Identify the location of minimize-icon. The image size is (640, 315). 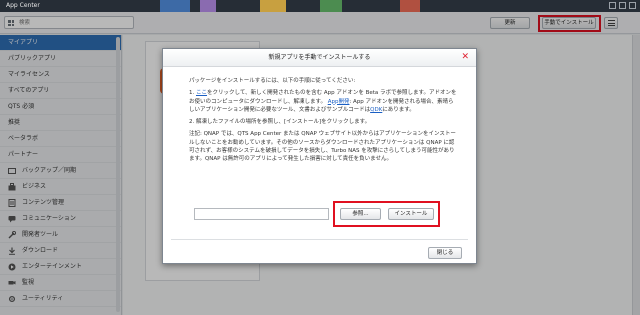
(612, 5).